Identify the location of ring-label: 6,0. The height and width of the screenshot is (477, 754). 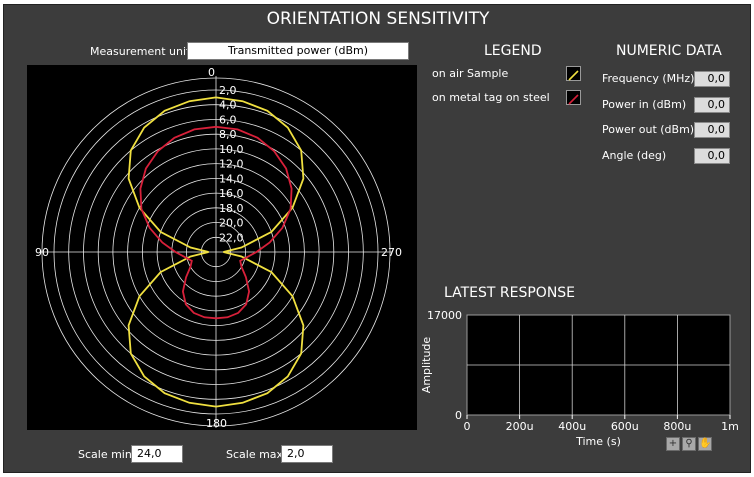
(228, 120).